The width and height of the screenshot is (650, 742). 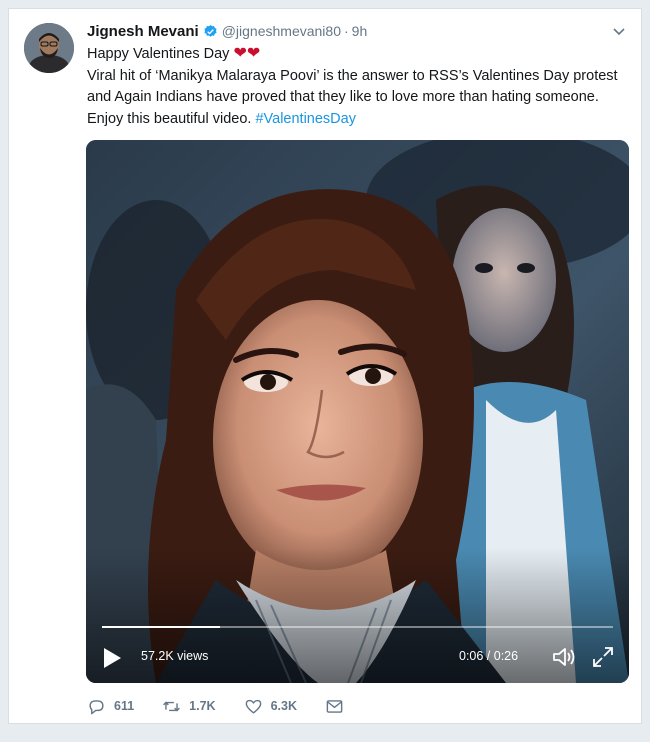 I want to click on greeting-text: Happy Valentines Day, so click(x=158, y=54).